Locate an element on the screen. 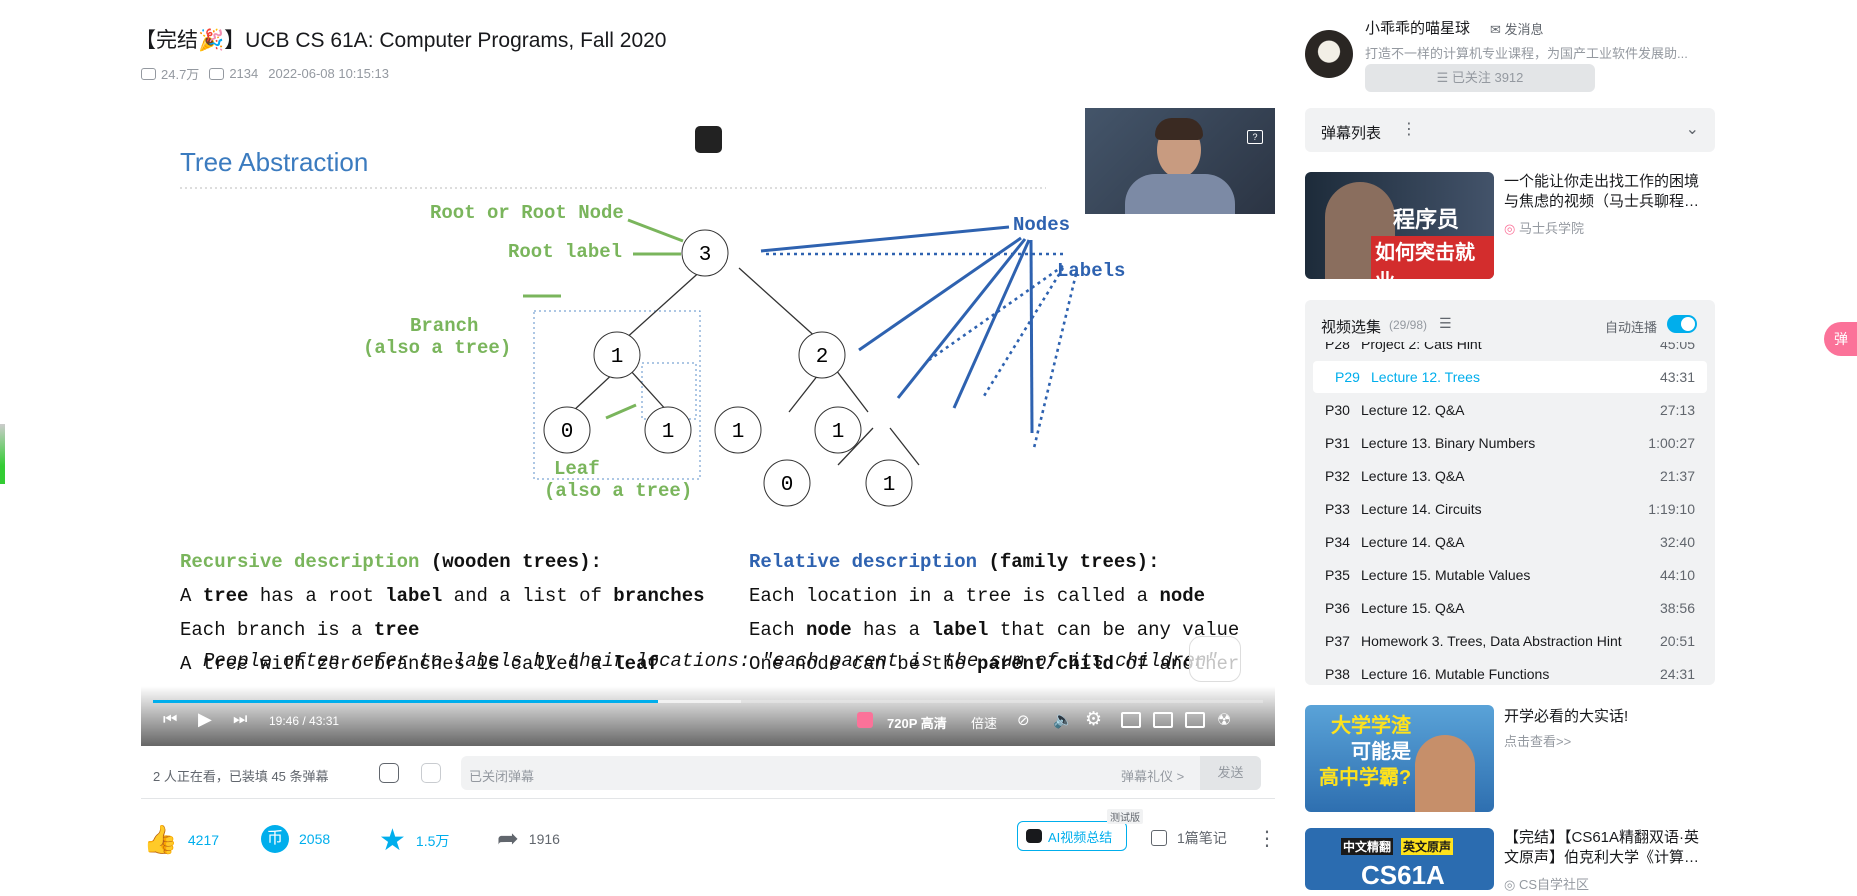  danmaku-count-value: 2134 is located at coordinates (244, 73).